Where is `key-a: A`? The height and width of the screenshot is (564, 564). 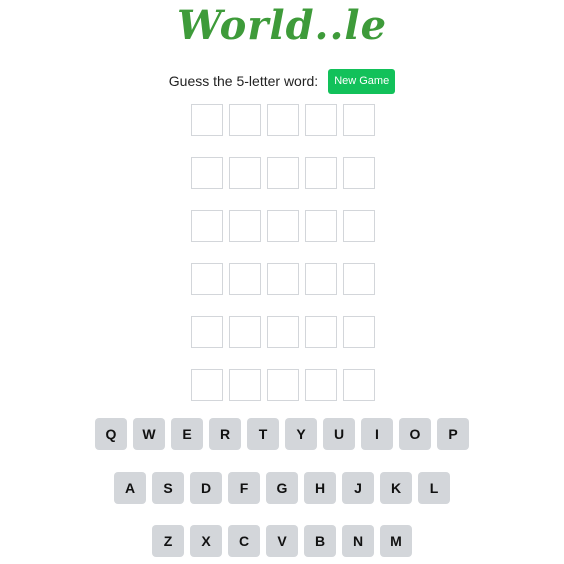
key-a: A is located at coordinates (130, 488).